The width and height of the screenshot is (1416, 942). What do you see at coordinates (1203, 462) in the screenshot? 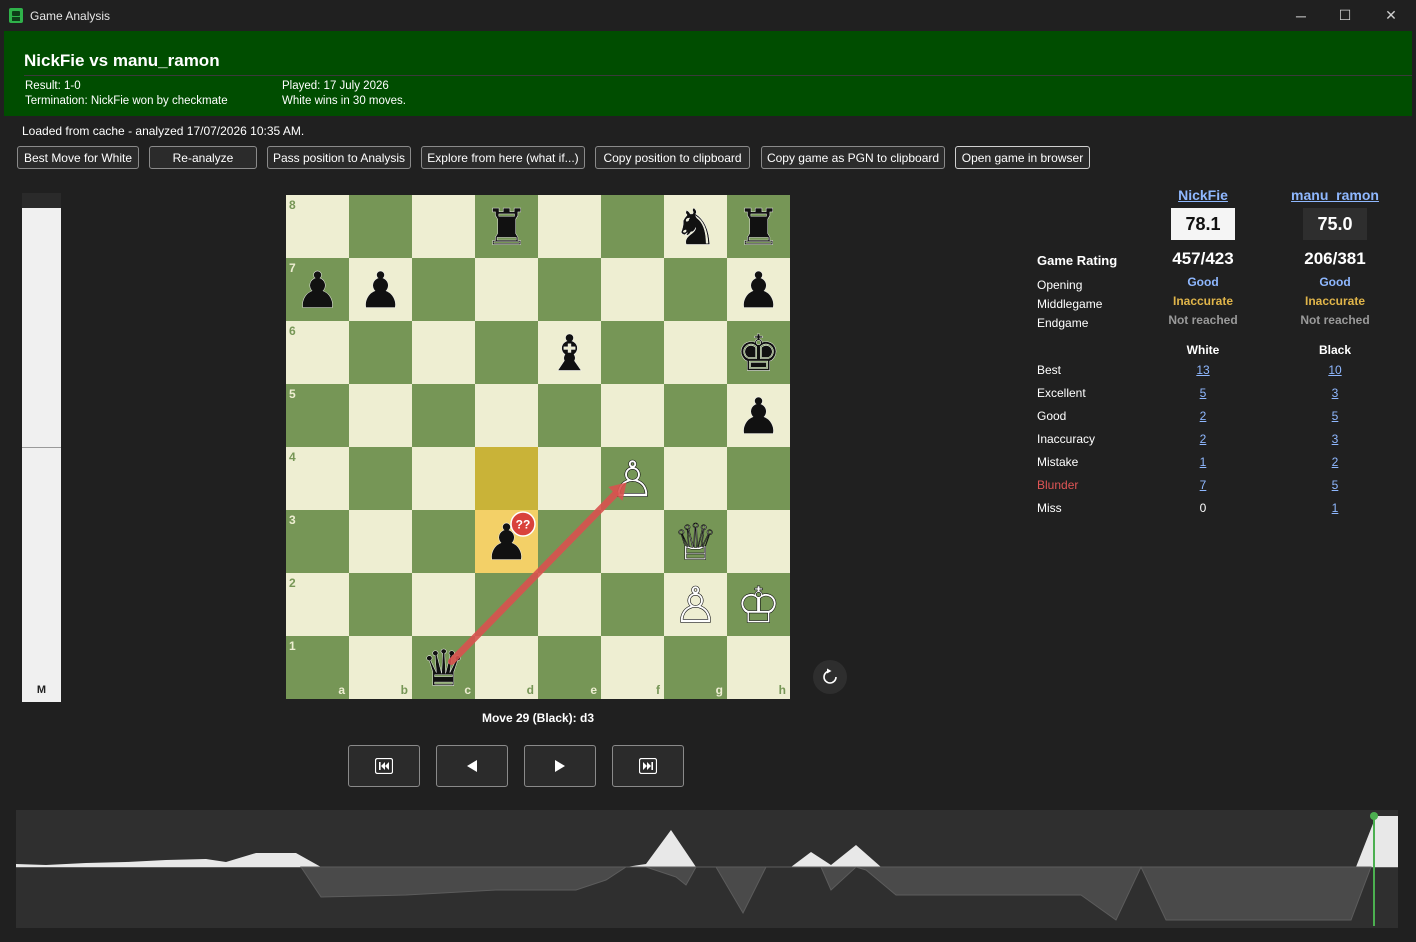
I see `count-white-mistake: 1` at bounding box center [1203, 462].